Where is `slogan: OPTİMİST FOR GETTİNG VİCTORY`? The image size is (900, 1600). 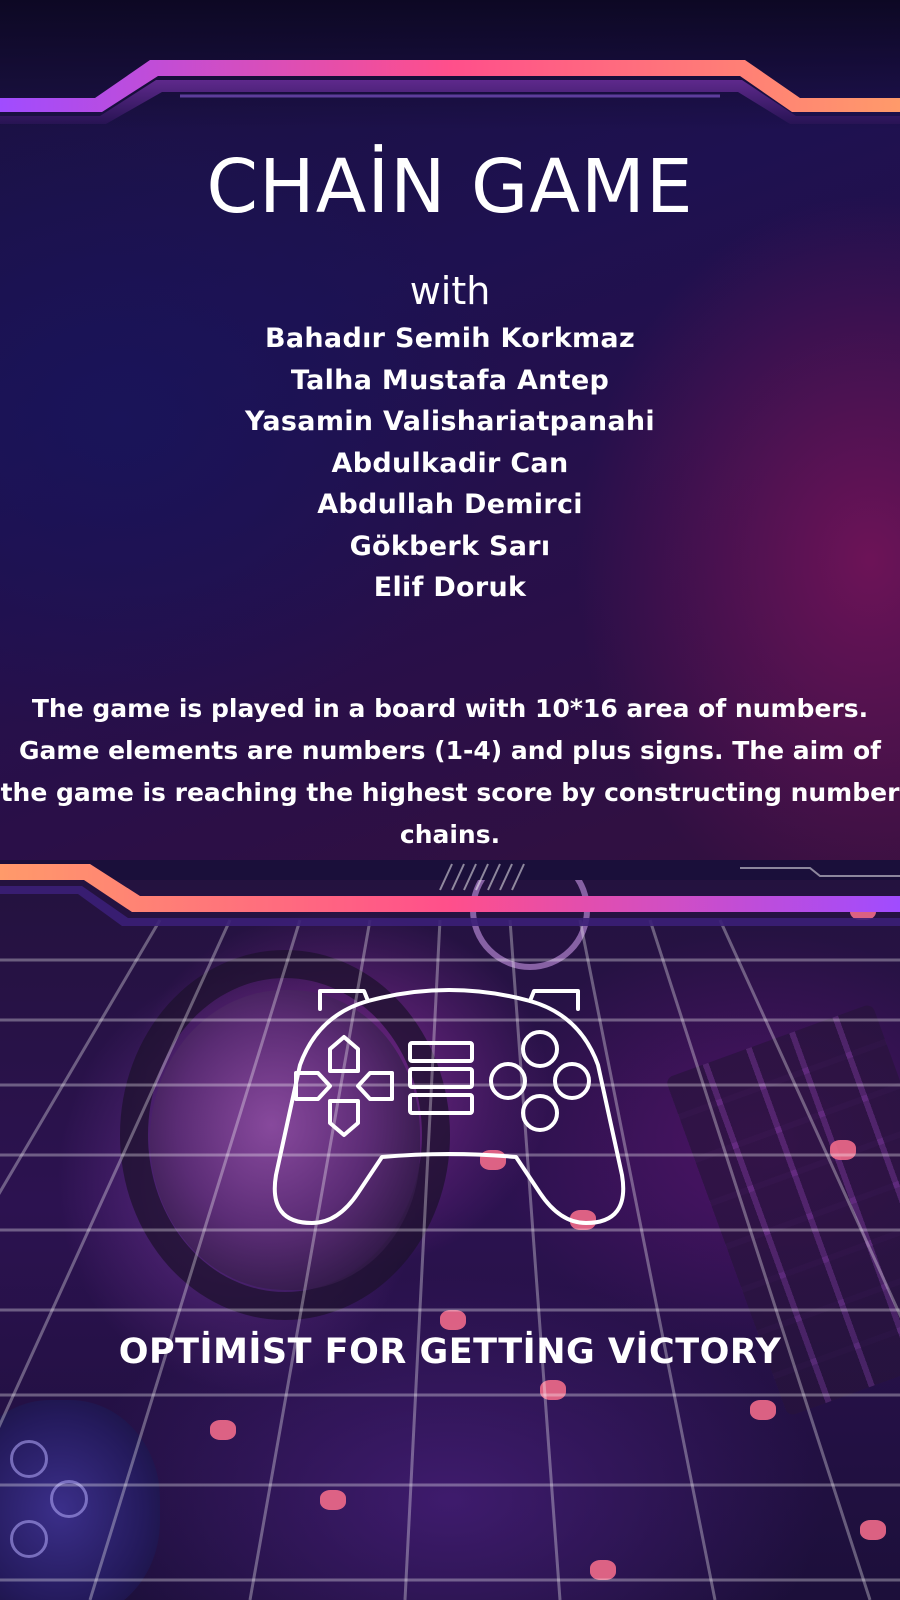 slogan: OPTİMİST FOR GETTİNG VİCTORY is located at coordinates (450, 1352).